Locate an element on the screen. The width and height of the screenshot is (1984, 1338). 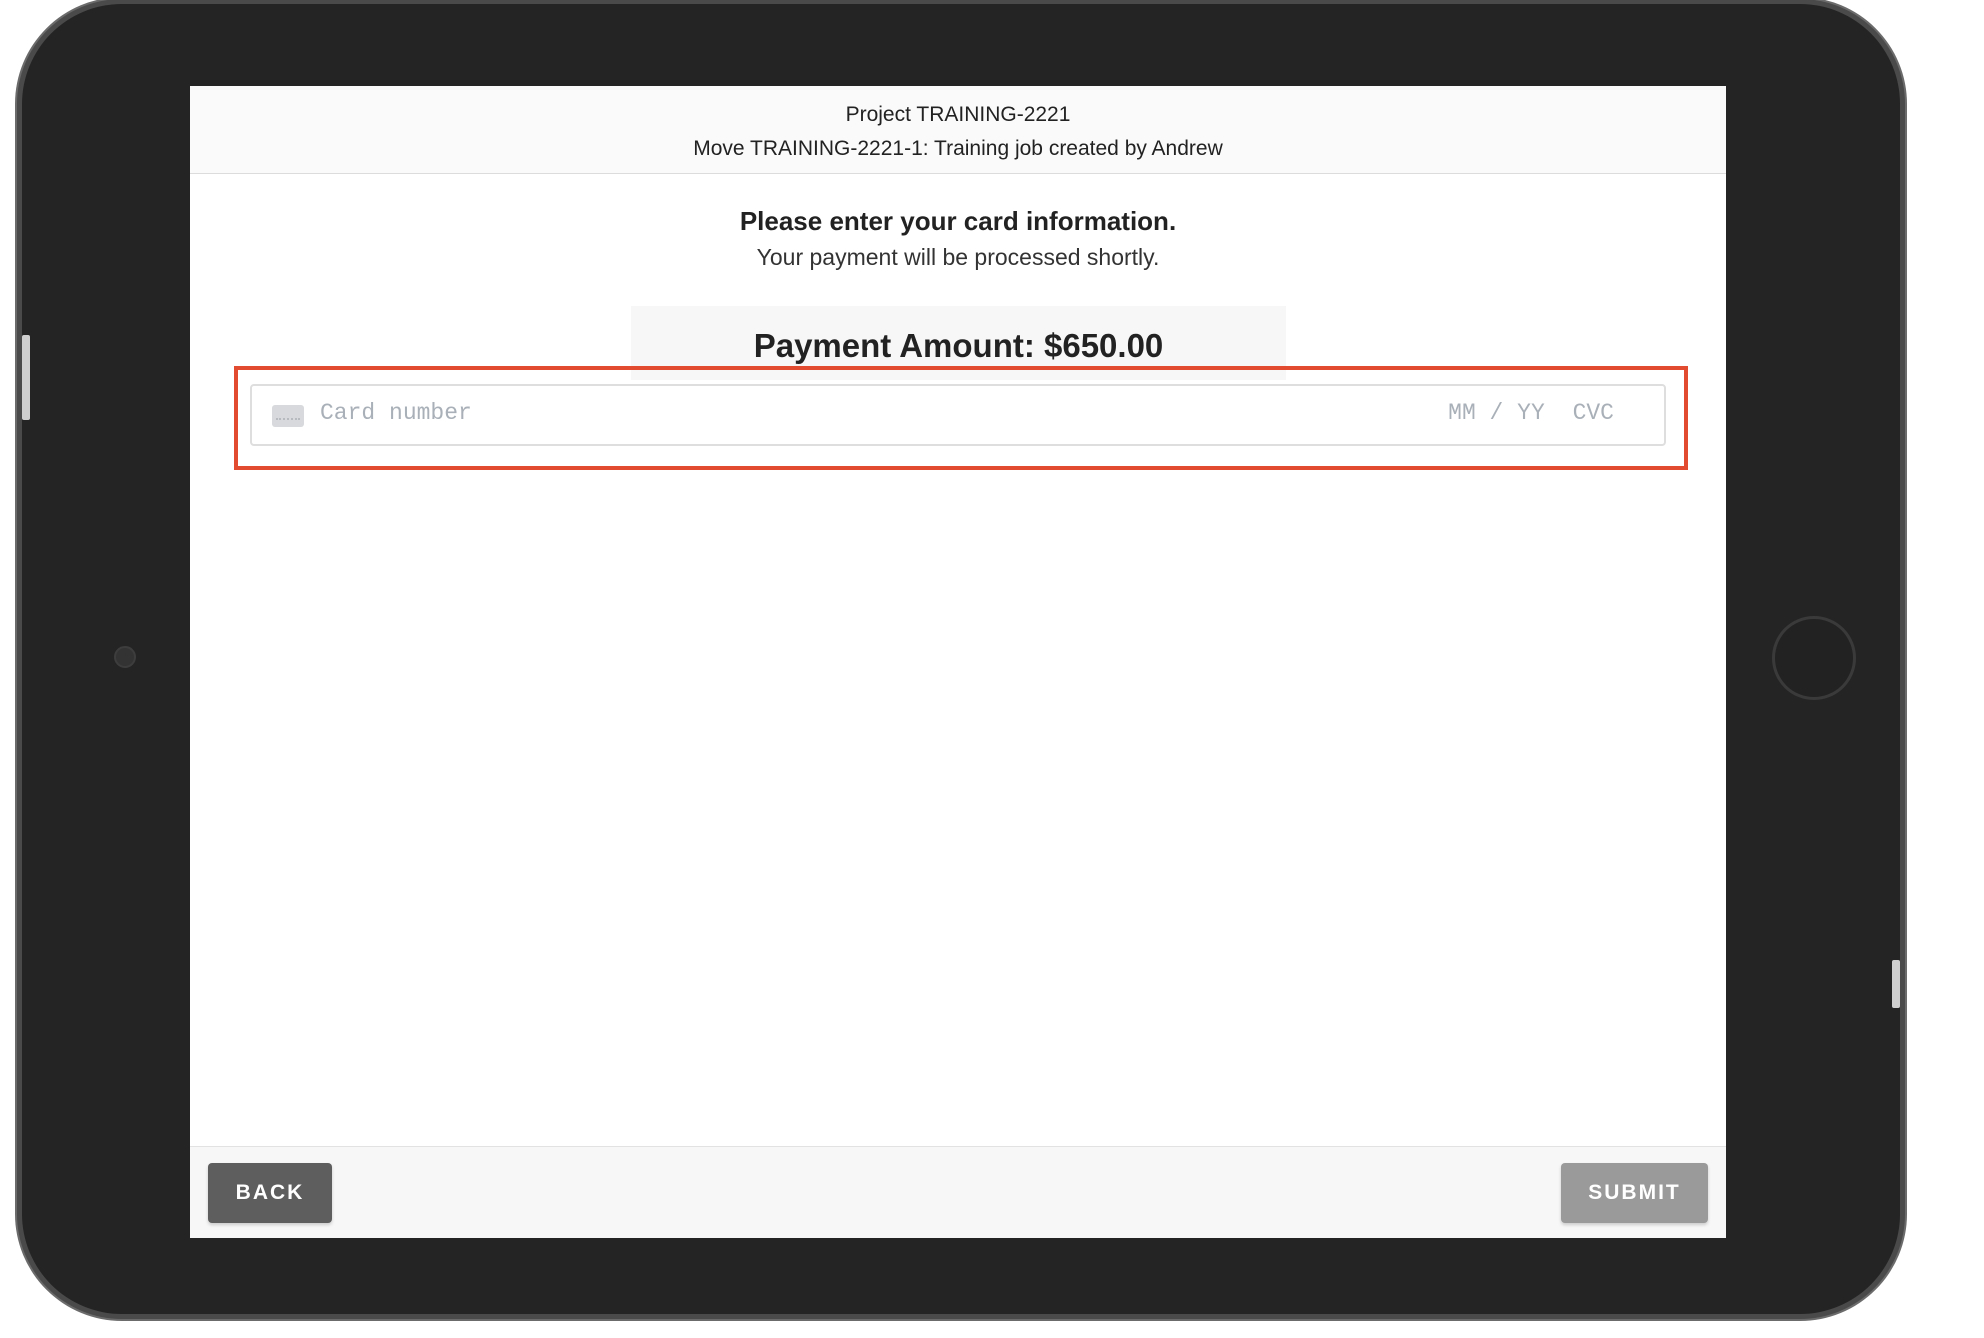
home-button is located at coordinates (1814, 658).